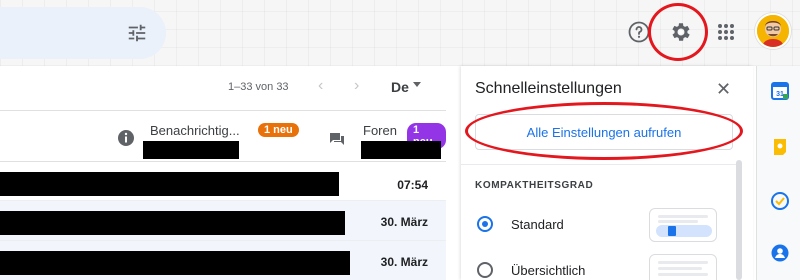  Describe the element at coordinates (683, 267) in the screenshot. I see `density-overview-preview` at that location.